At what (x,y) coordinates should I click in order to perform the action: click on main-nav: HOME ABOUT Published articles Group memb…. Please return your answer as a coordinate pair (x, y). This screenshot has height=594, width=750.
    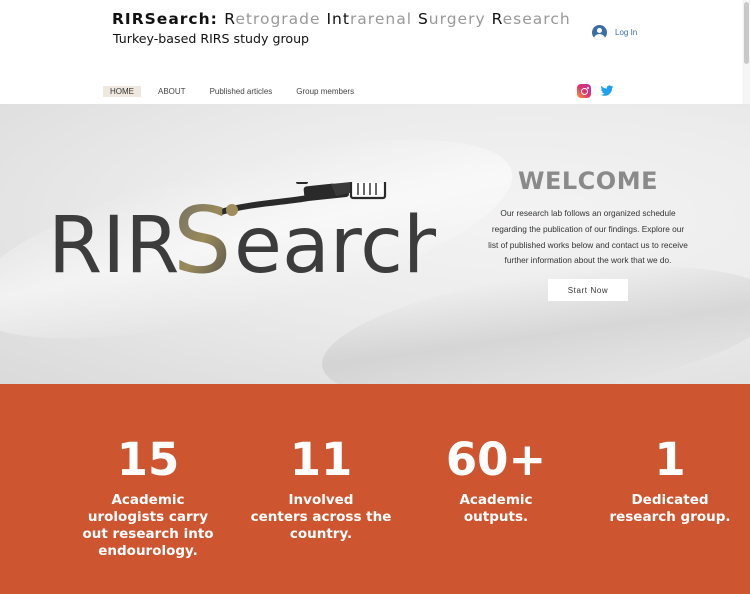
    Looking at the image, I should click on (232, 91).